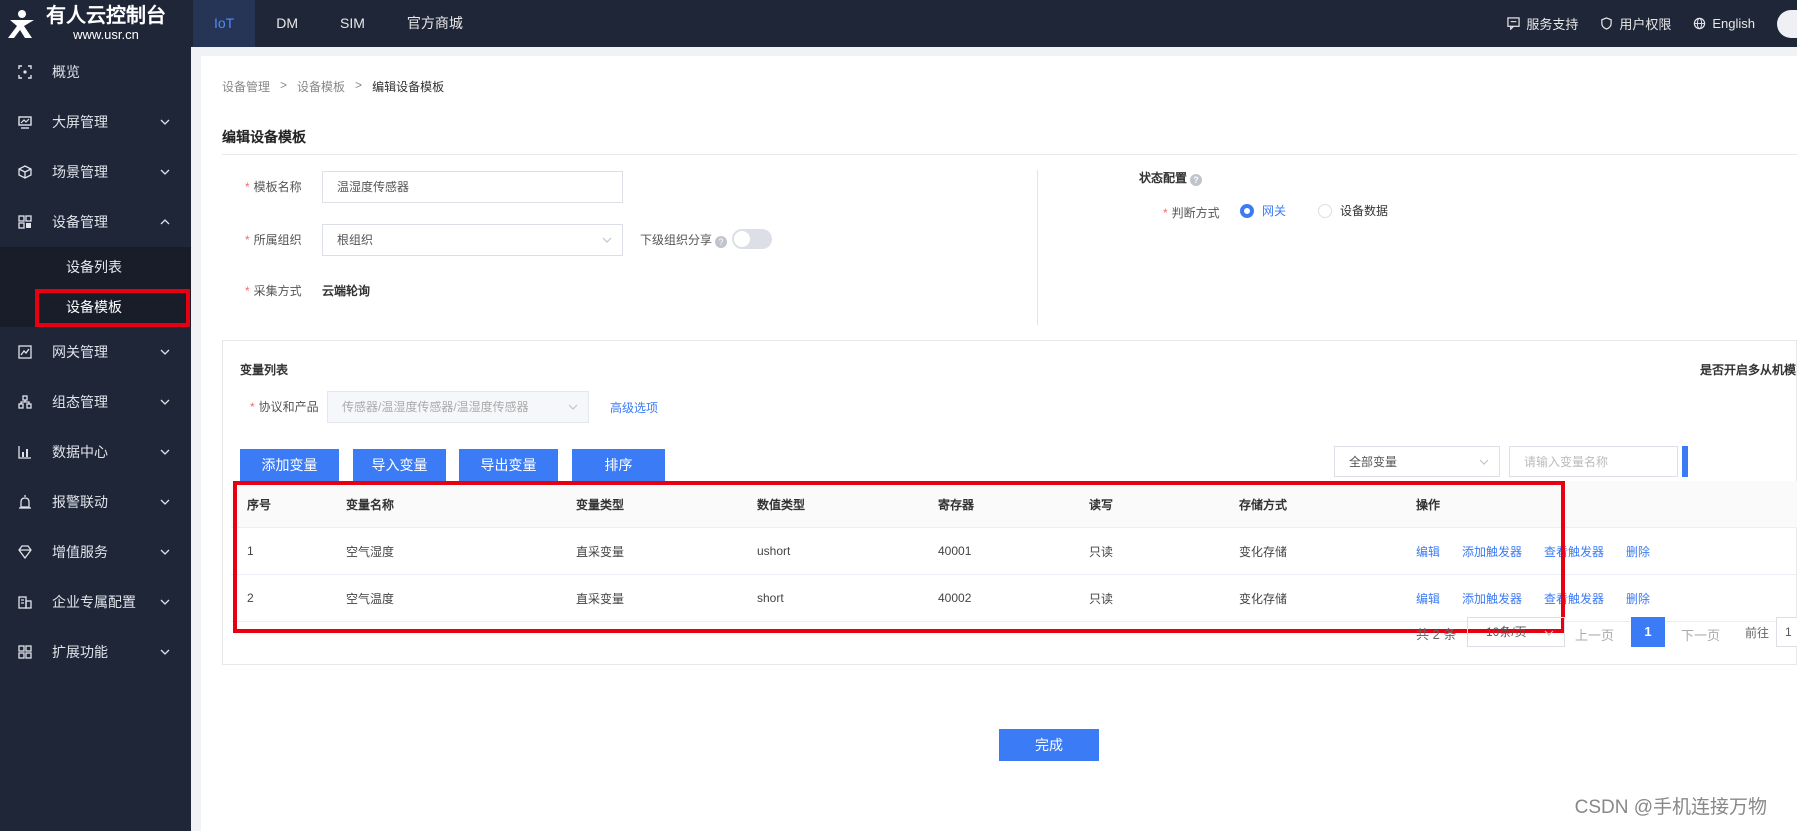 Image resolution: width=1797 pixels, height=831 pixels. Describe the element at coordinates (1163, 178) in the screenshot. I see `status-config-title-text: 状态配置` at that location.